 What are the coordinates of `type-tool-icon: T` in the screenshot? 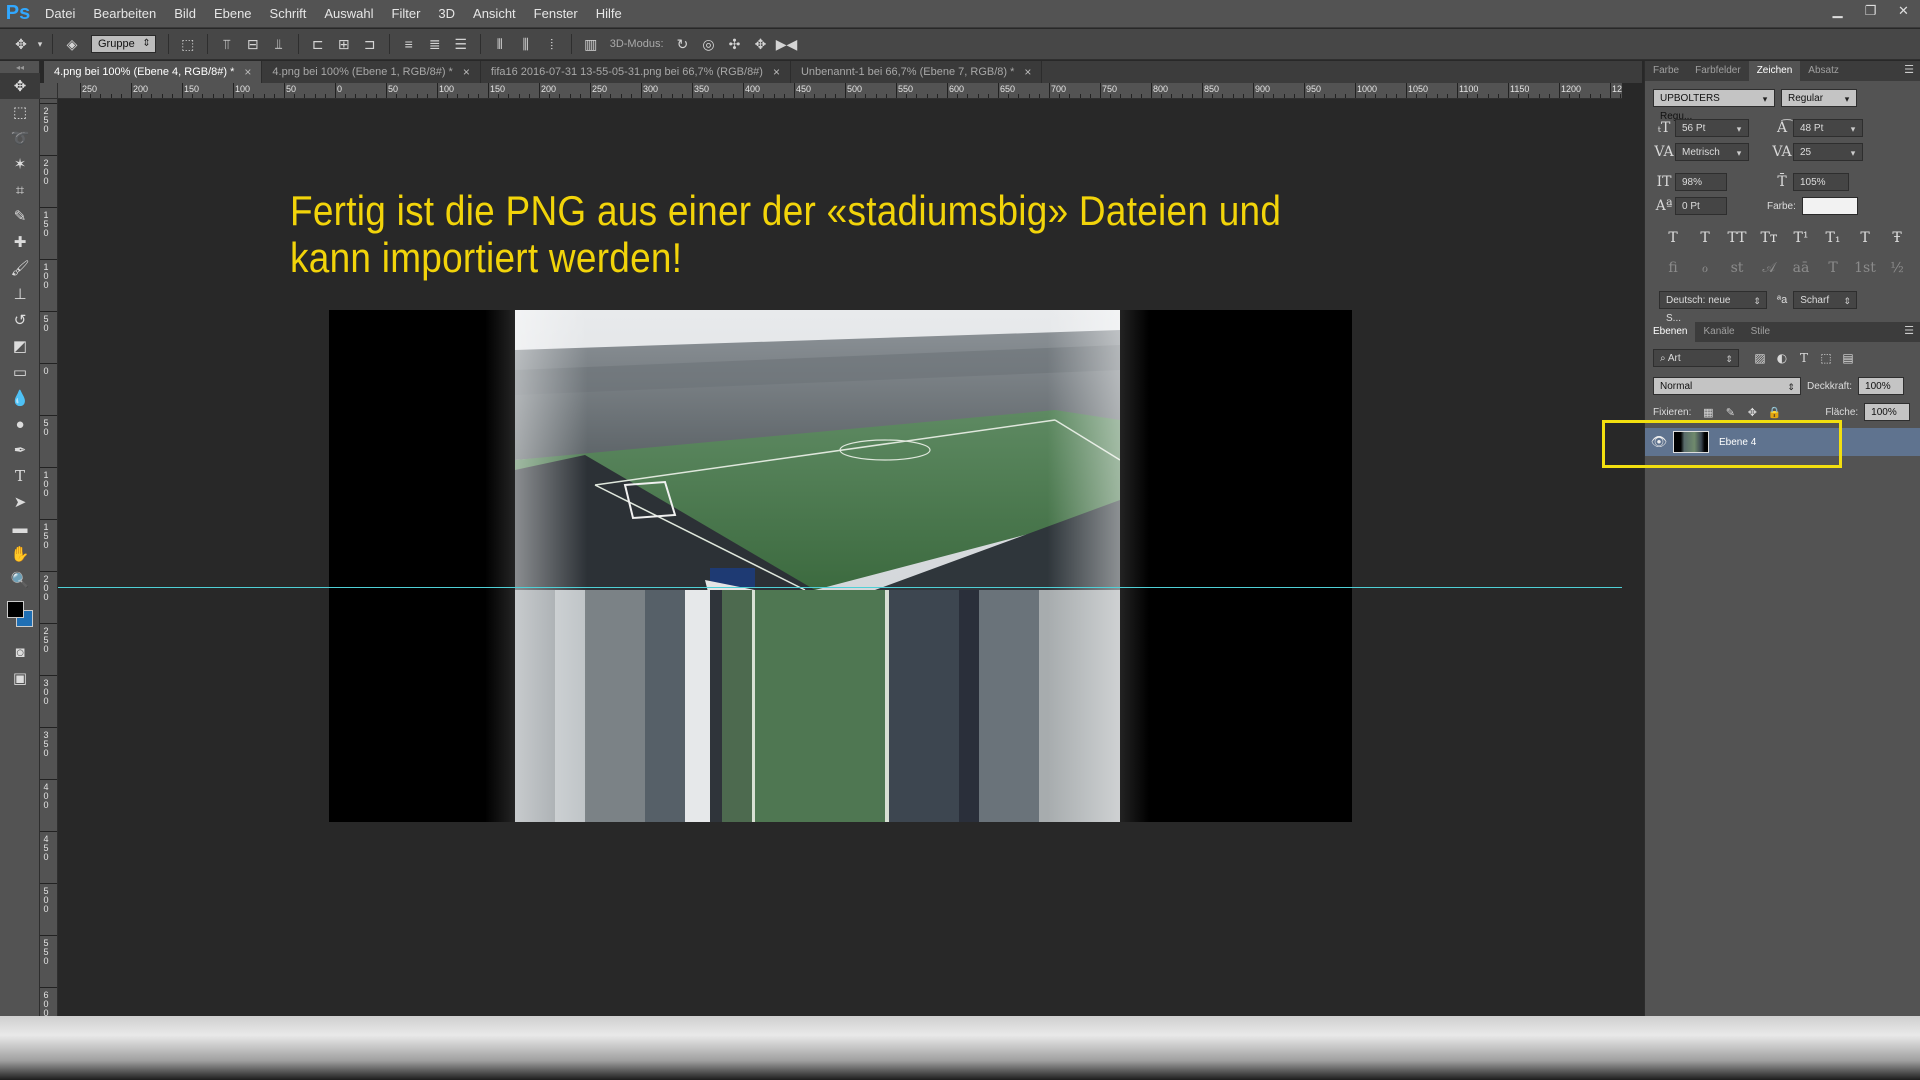 It's located at (20, 476).